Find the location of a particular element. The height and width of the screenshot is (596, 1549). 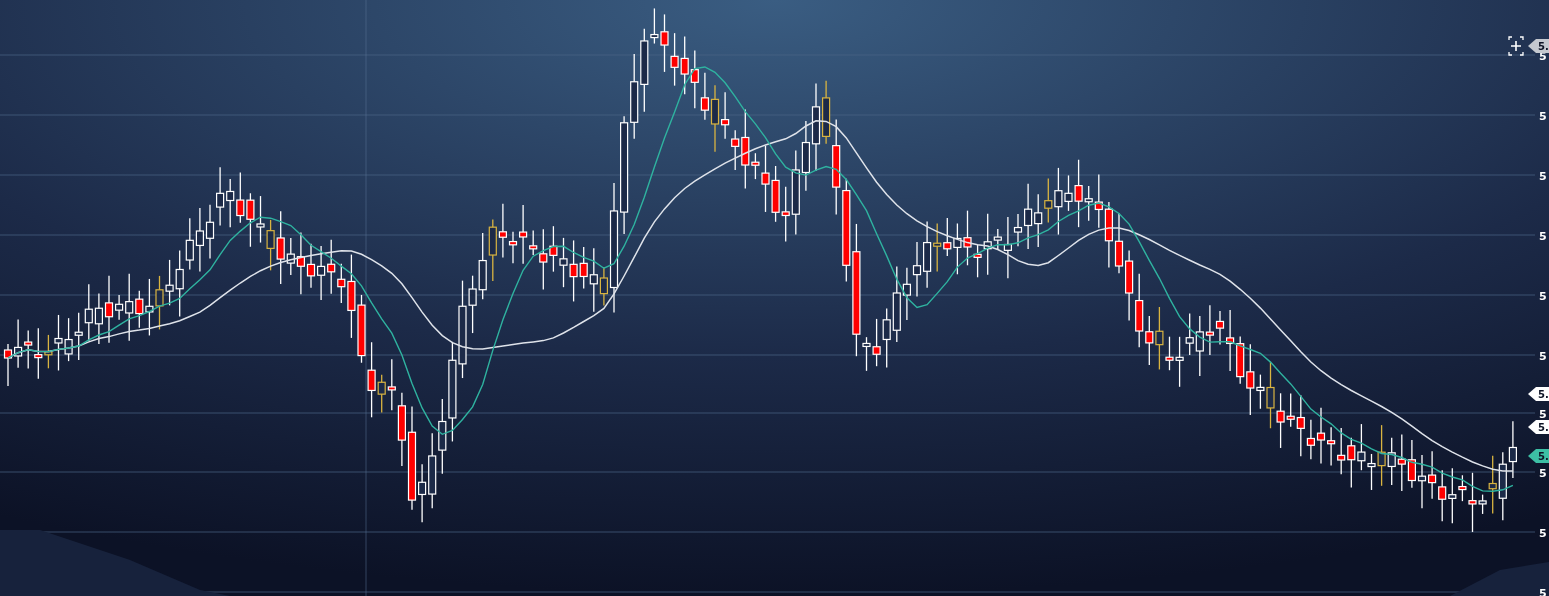

crosshair-icon is located at coordinates (1516, 46).